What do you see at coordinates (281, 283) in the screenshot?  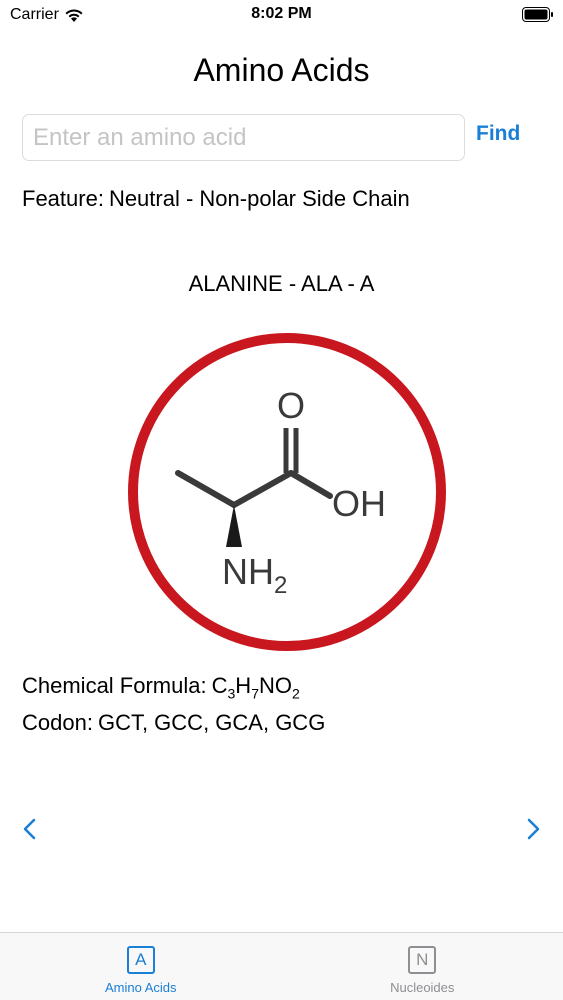 I see `amino-acid-name: ALANINE - ALA - A` at bounding box center [281, 283].